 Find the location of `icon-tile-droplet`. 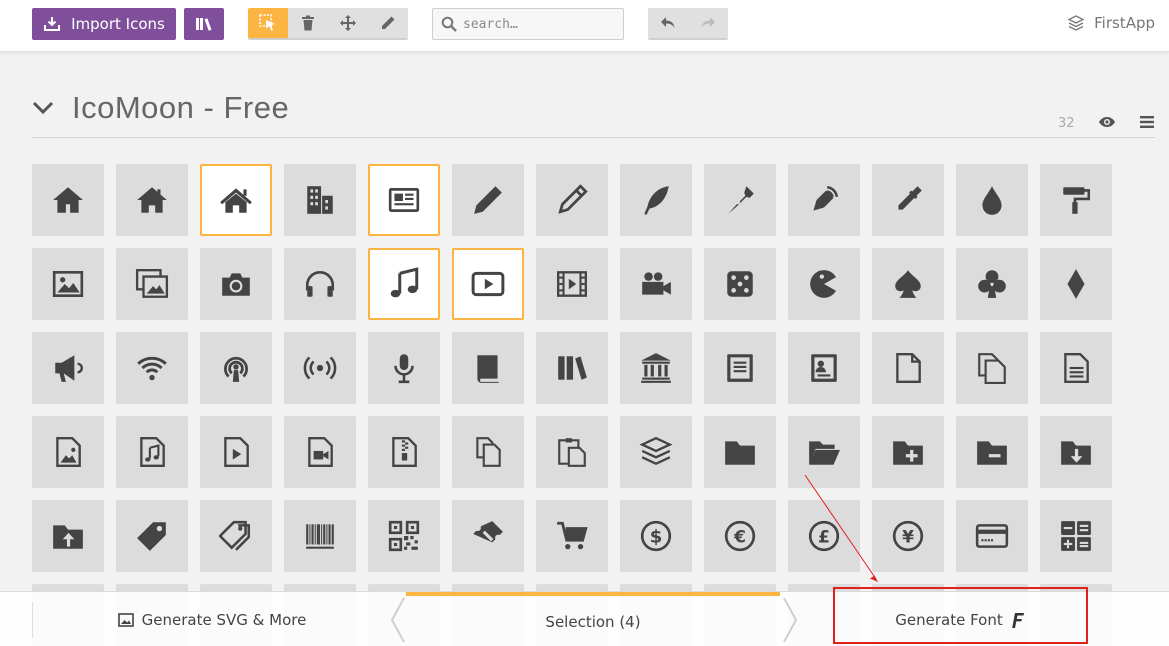

icon-tile-droplet is located at coordinates (992, 200).